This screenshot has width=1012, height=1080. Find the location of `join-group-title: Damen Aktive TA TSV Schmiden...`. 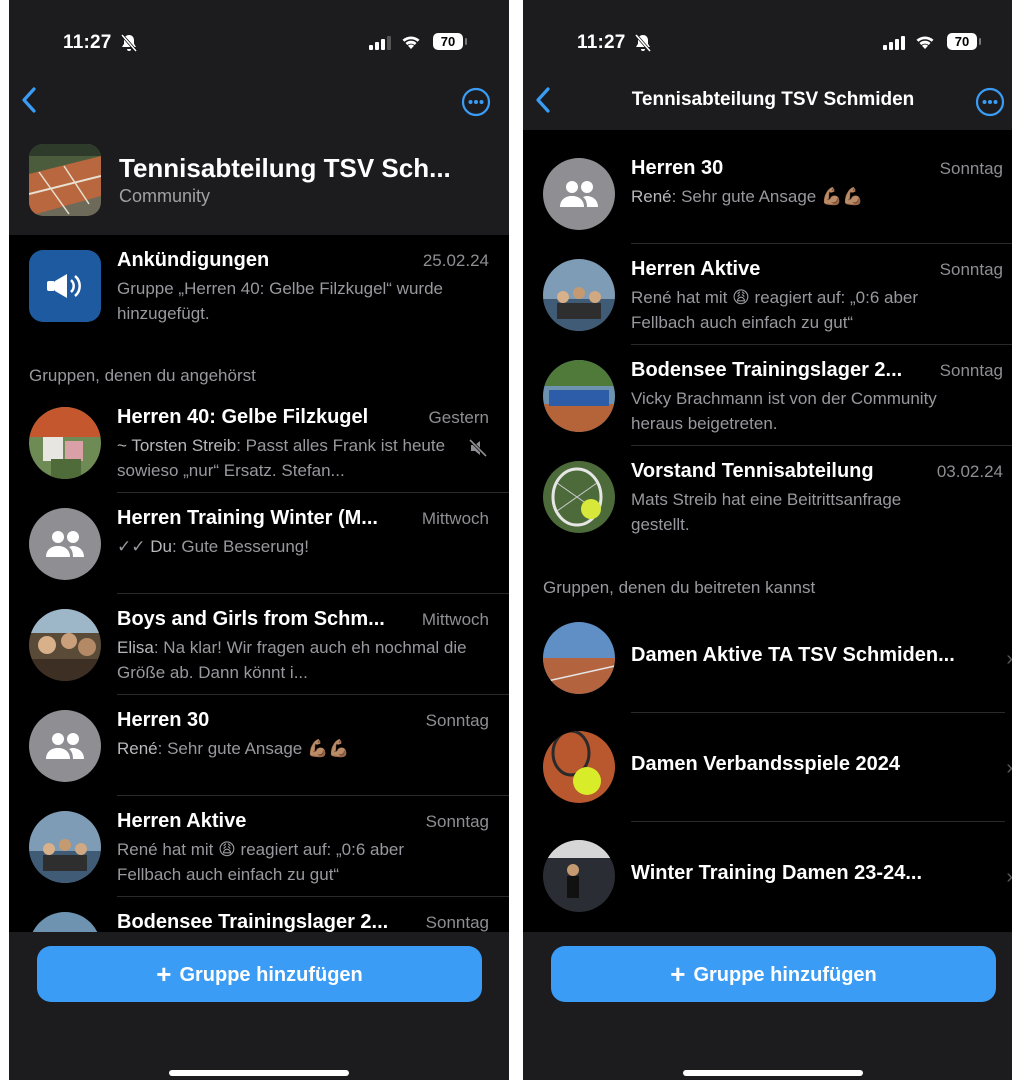

join-group-title: Damen Aktive TA TSV Schmiden... is located at coordinates (793, 655).